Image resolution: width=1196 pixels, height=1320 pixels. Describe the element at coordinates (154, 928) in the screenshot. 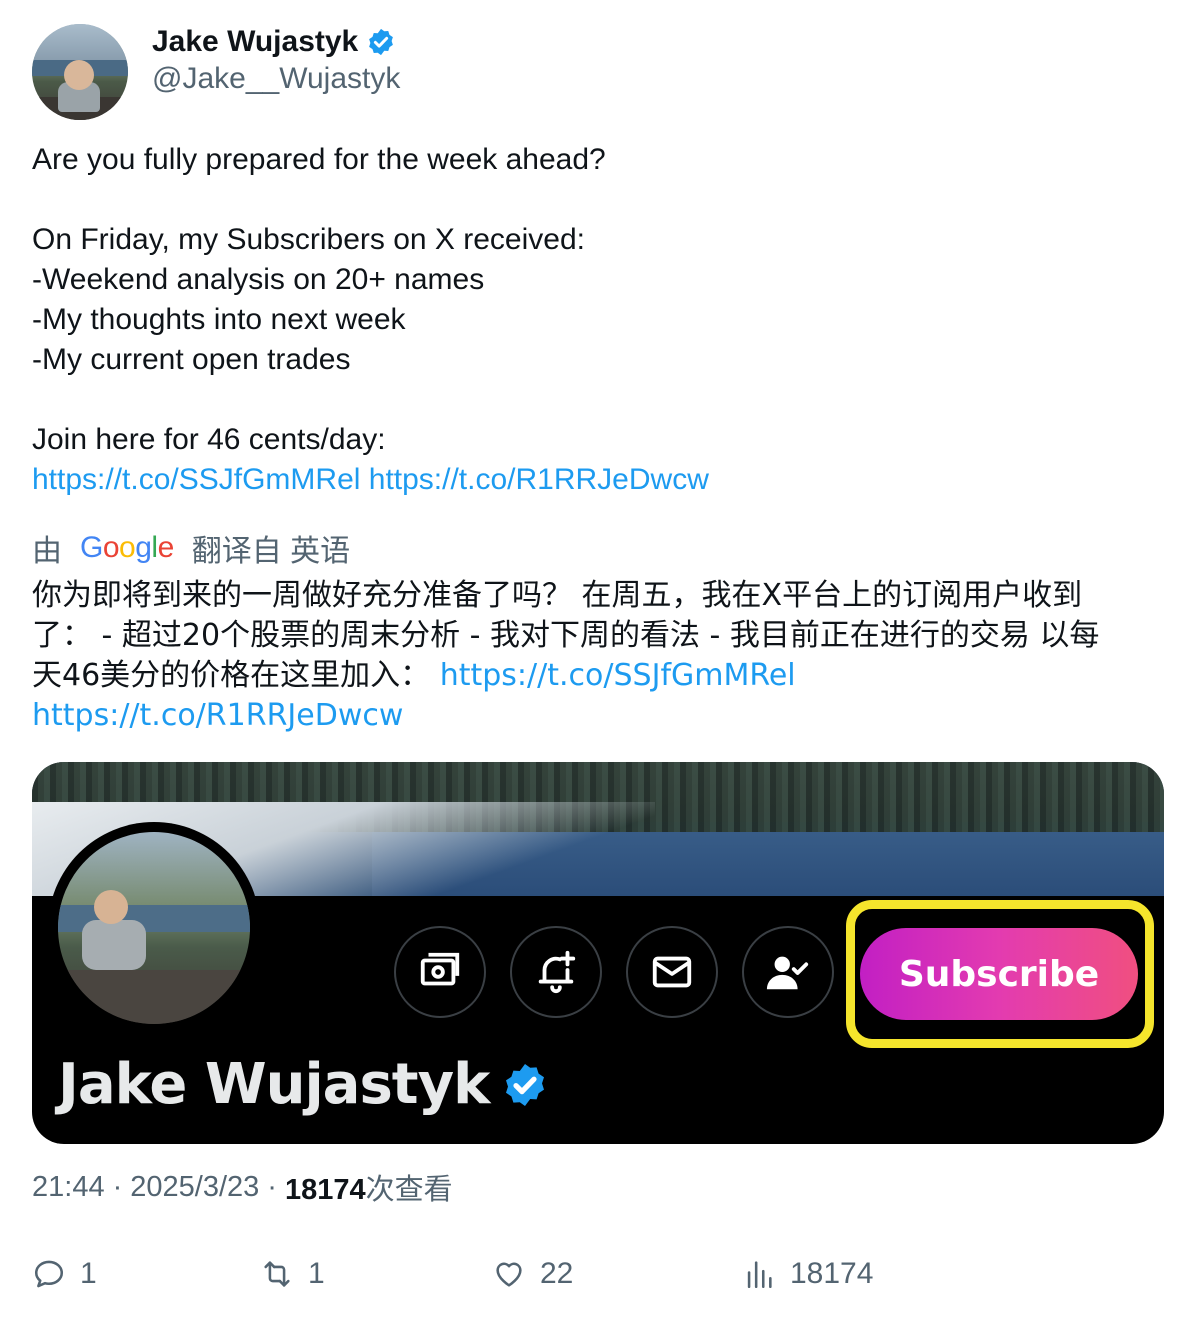

I see `media-profile-avatar` at that location.